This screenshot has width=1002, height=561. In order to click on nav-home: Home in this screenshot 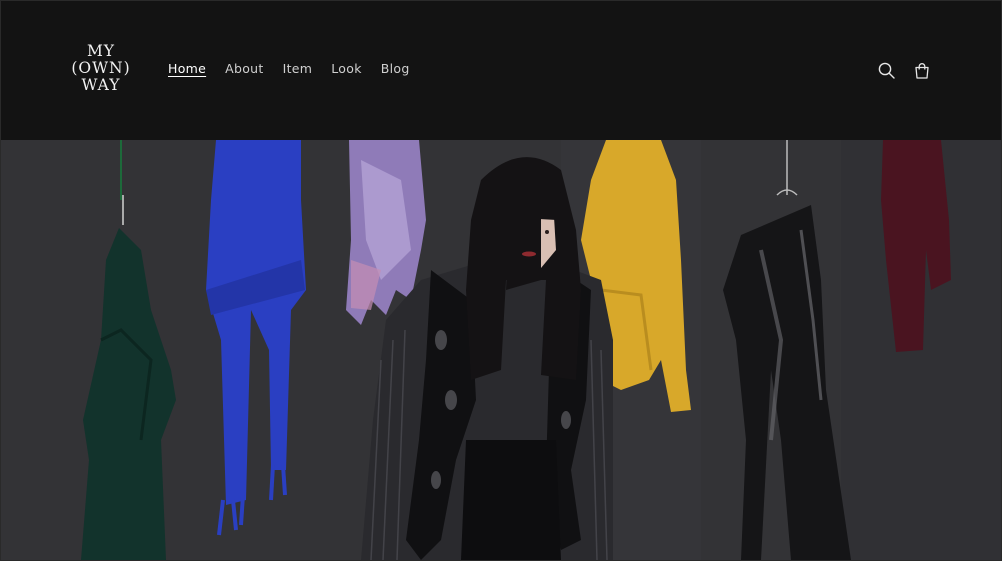, I will do `click(187, 69)`.